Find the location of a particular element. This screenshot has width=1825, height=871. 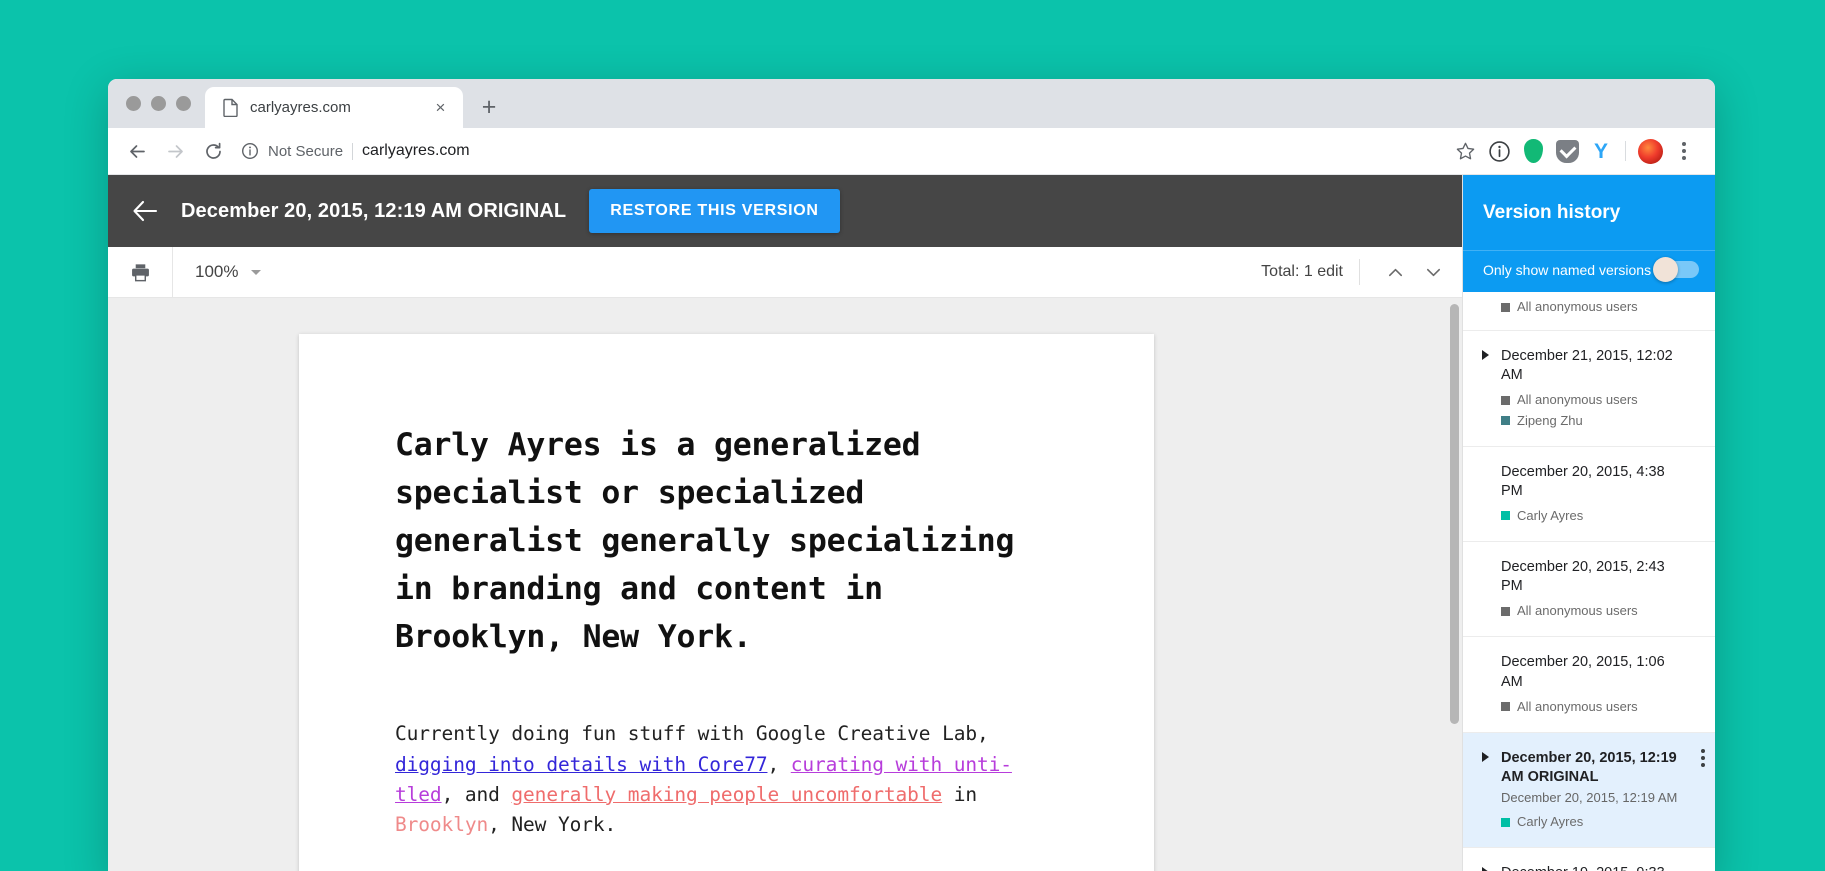

named-versions-toggle-row: Only show named versions is located at coordinates (1589, 271).